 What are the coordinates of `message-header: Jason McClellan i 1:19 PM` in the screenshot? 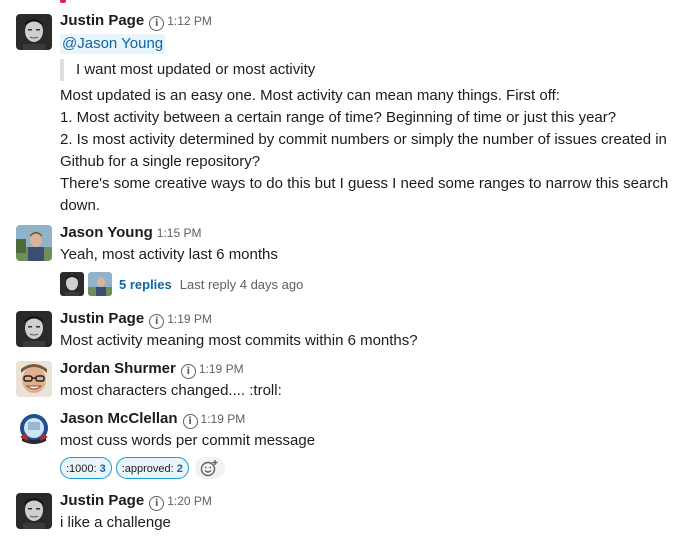 It's located at (152, 419).